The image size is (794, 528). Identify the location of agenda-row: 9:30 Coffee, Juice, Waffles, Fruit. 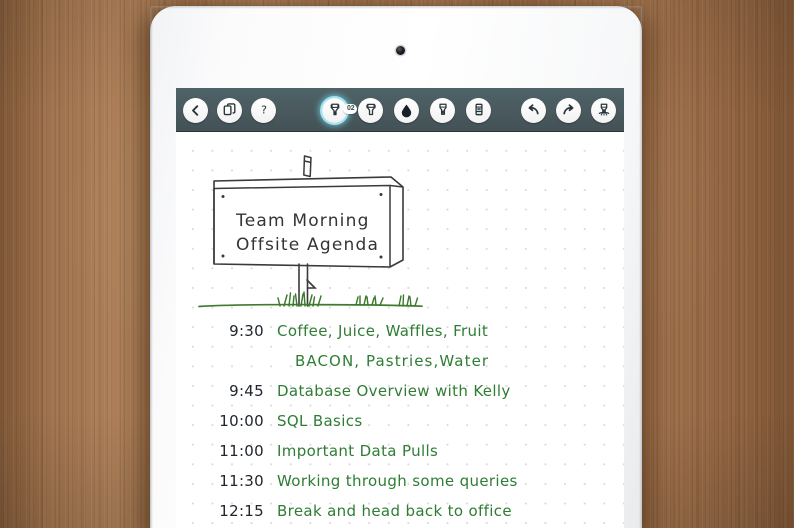
(410, 337).